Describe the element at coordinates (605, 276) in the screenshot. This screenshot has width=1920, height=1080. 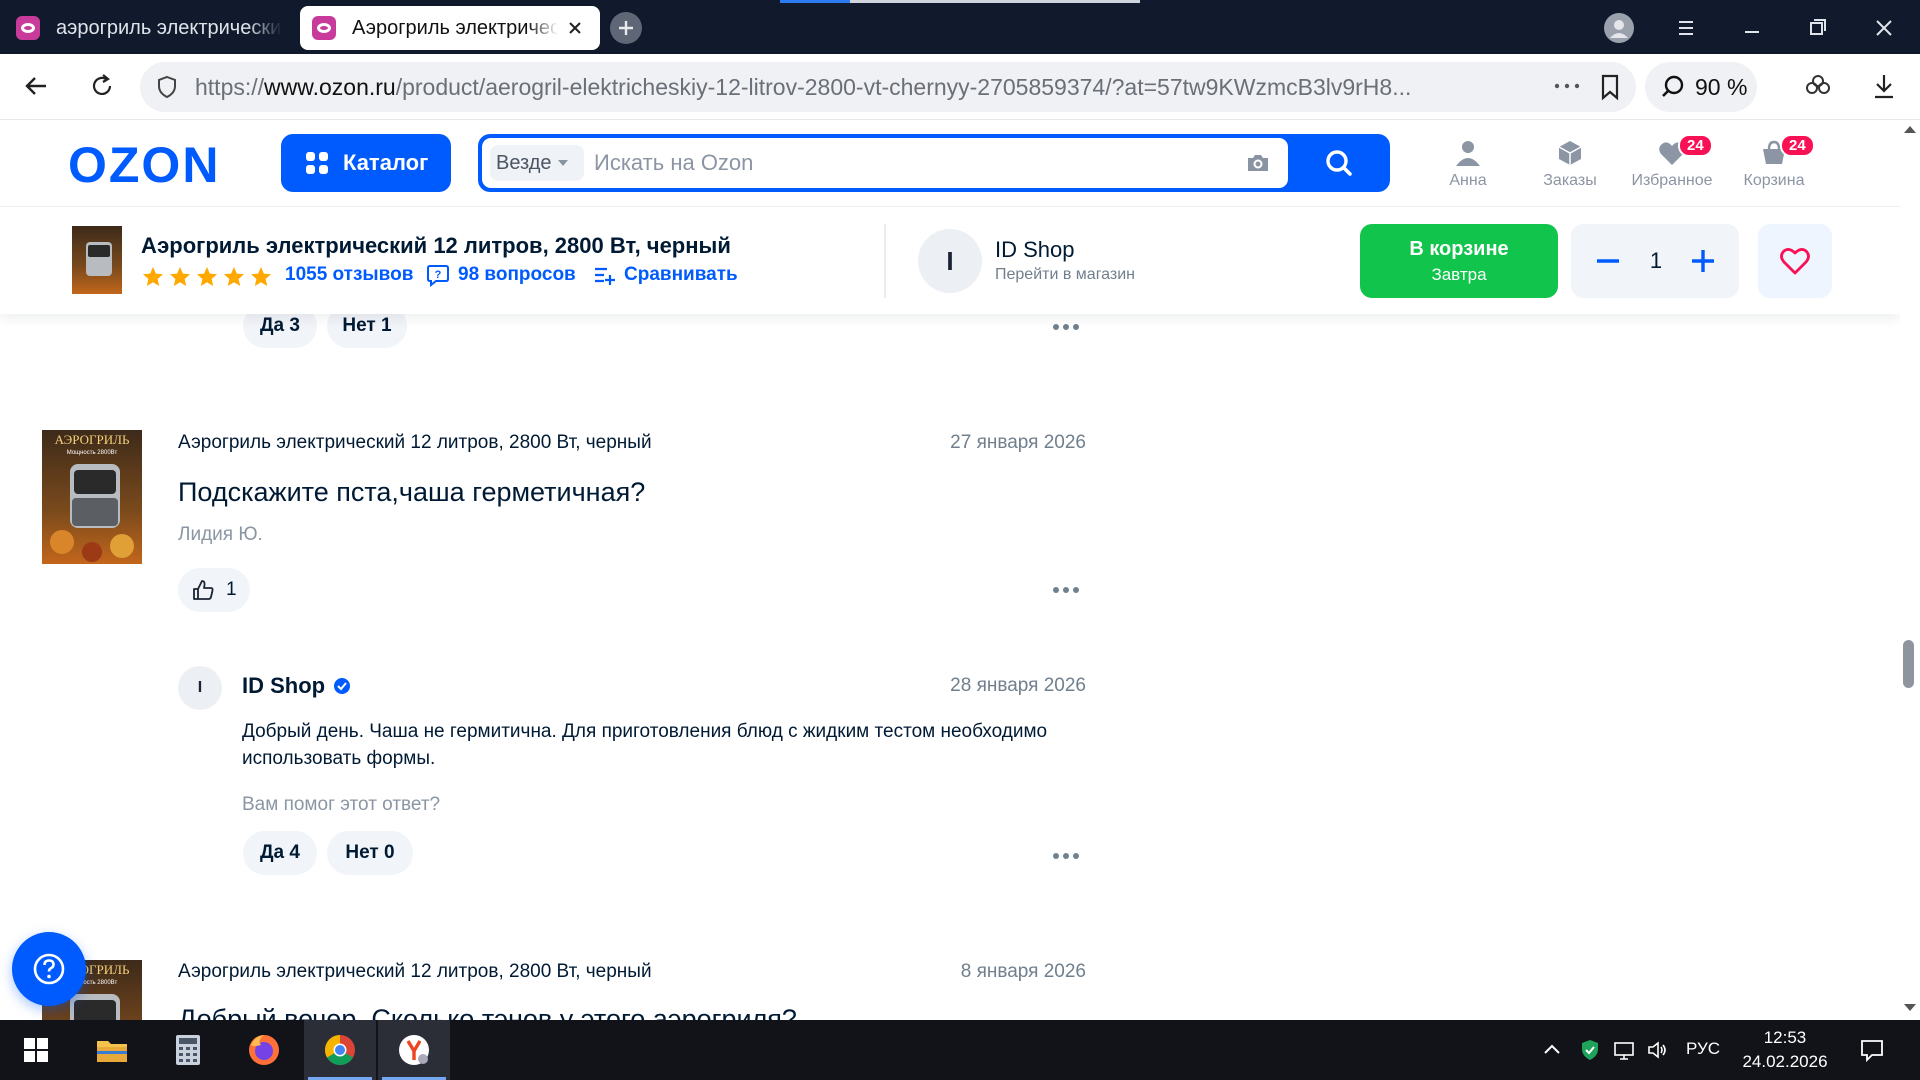
I see `compare-icon` at that location.